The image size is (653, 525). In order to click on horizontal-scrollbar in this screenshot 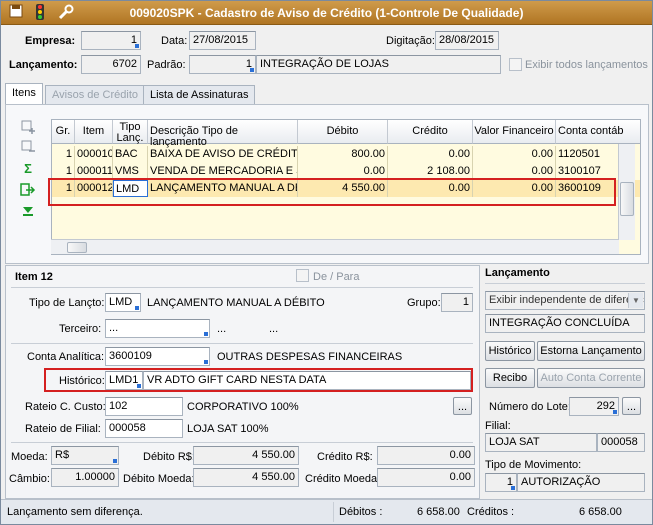, I will do `click(335, 246)`.